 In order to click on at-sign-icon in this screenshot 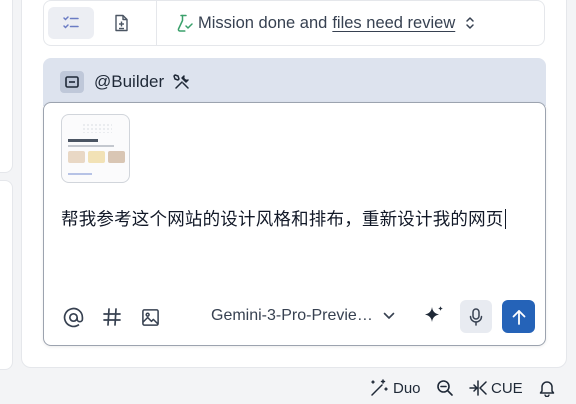, I will do `click(73, 317)`.